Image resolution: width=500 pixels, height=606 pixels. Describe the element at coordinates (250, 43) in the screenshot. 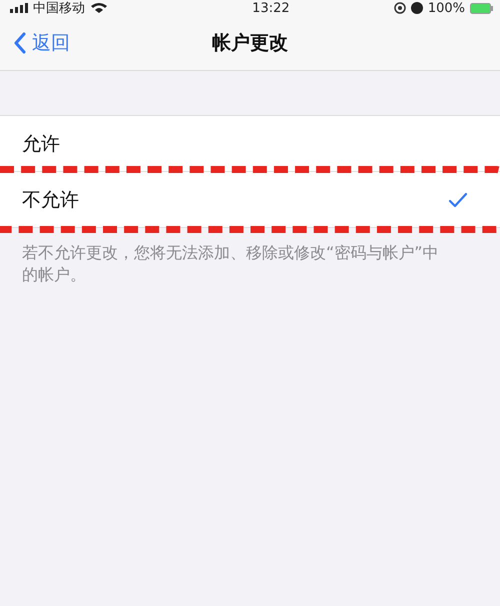

I see `nav-title: 帐户更改` at that location.